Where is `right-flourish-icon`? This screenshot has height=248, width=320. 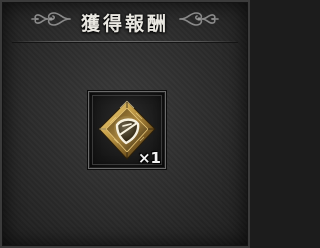 right-flourish-icon is located at coordinates (199, 19).